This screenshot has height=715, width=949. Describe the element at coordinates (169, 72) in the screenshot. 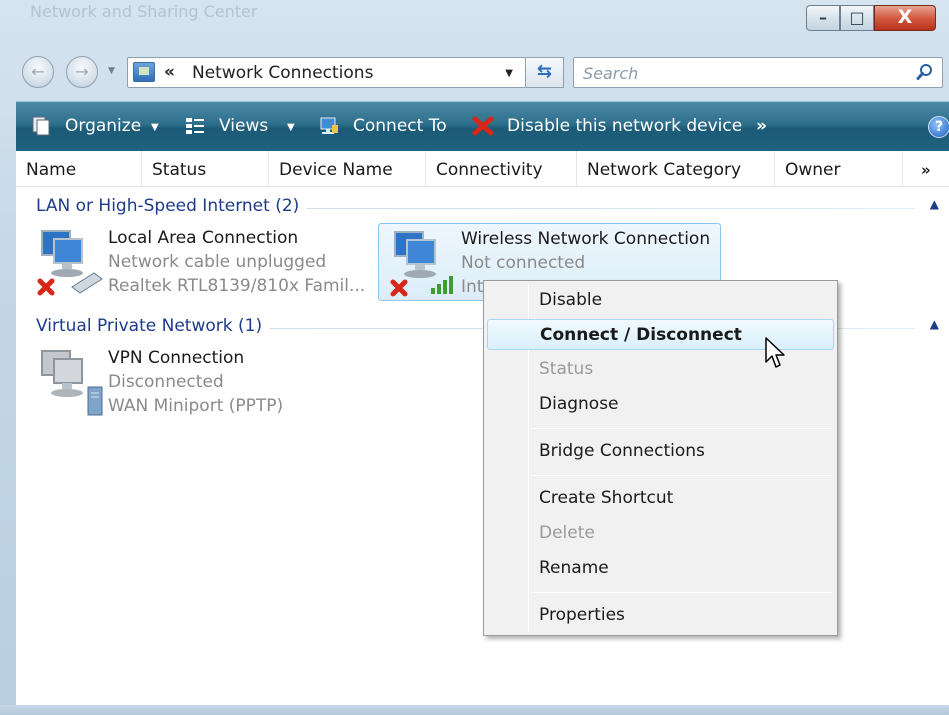

I see `address-chevron: «` at that location.